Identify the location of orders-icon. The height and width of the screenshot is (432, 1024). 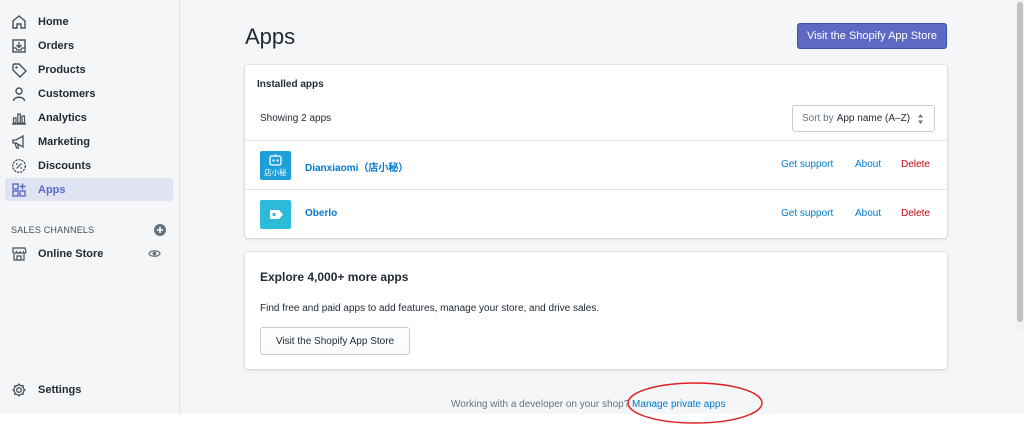
(19, 46).